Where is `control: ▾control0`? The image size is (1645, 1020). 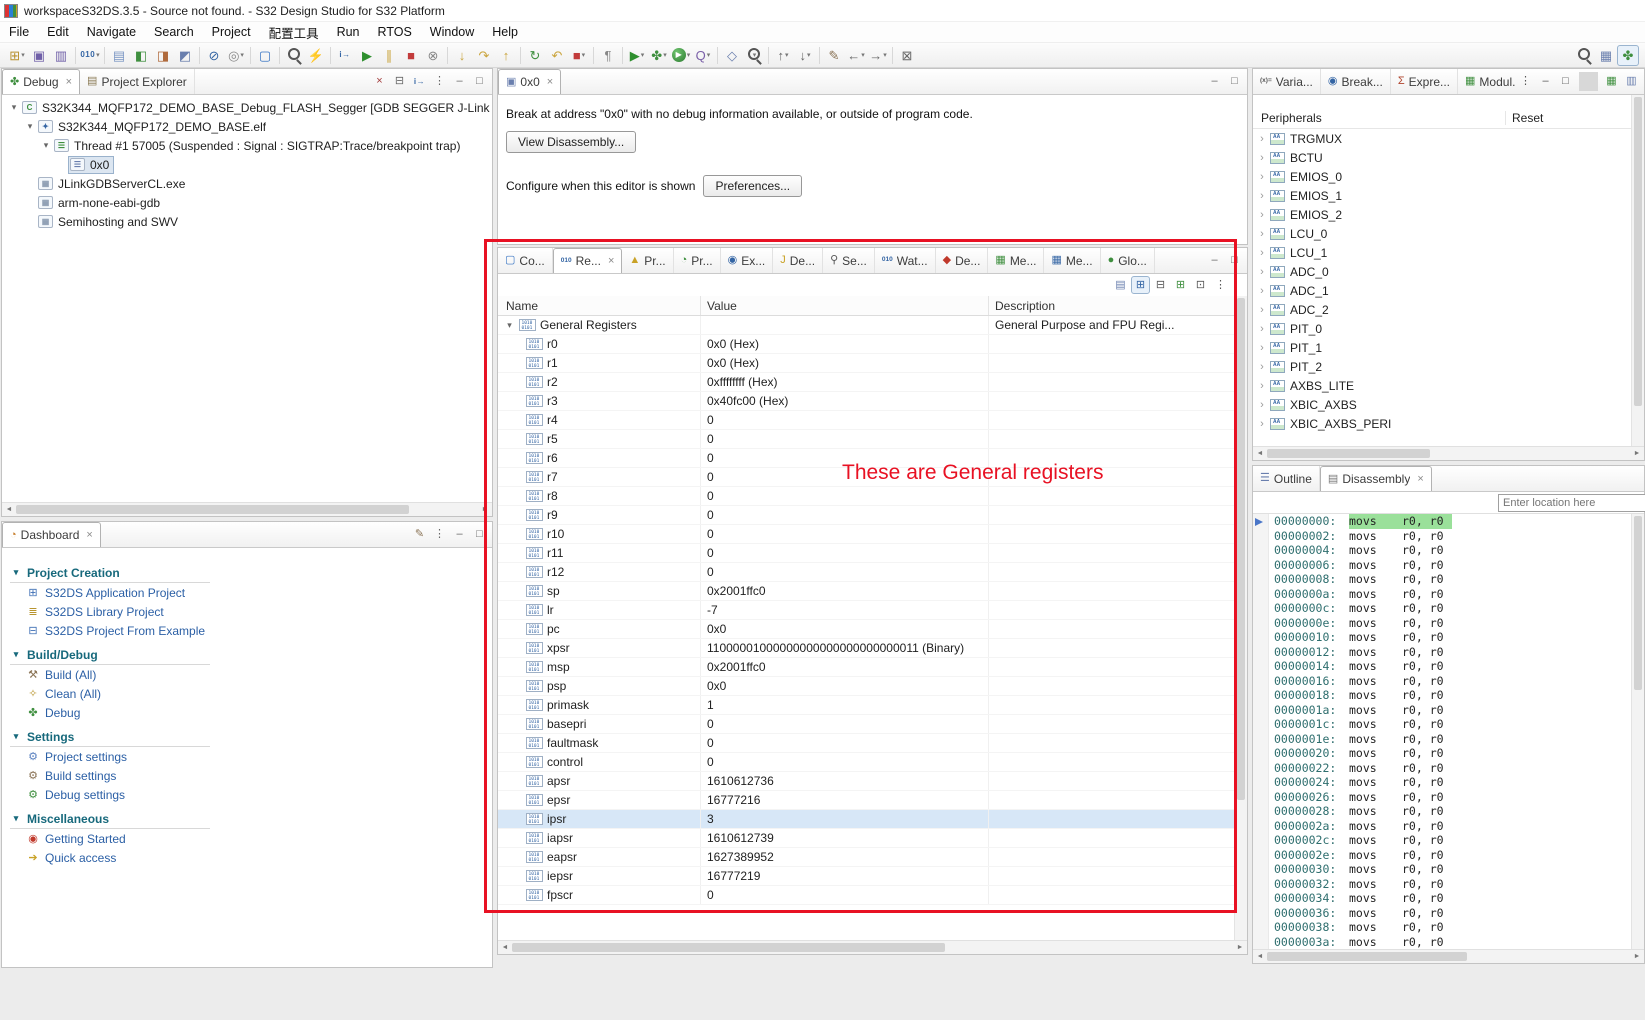 control: ▾control0 is located at coordinates (866, 762).